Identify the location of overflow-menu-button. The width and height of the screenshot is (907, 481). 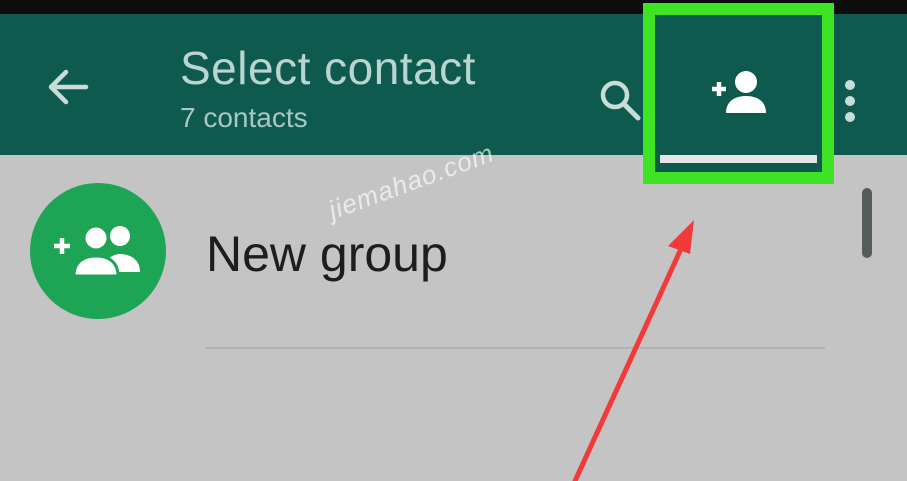
(850, 101).